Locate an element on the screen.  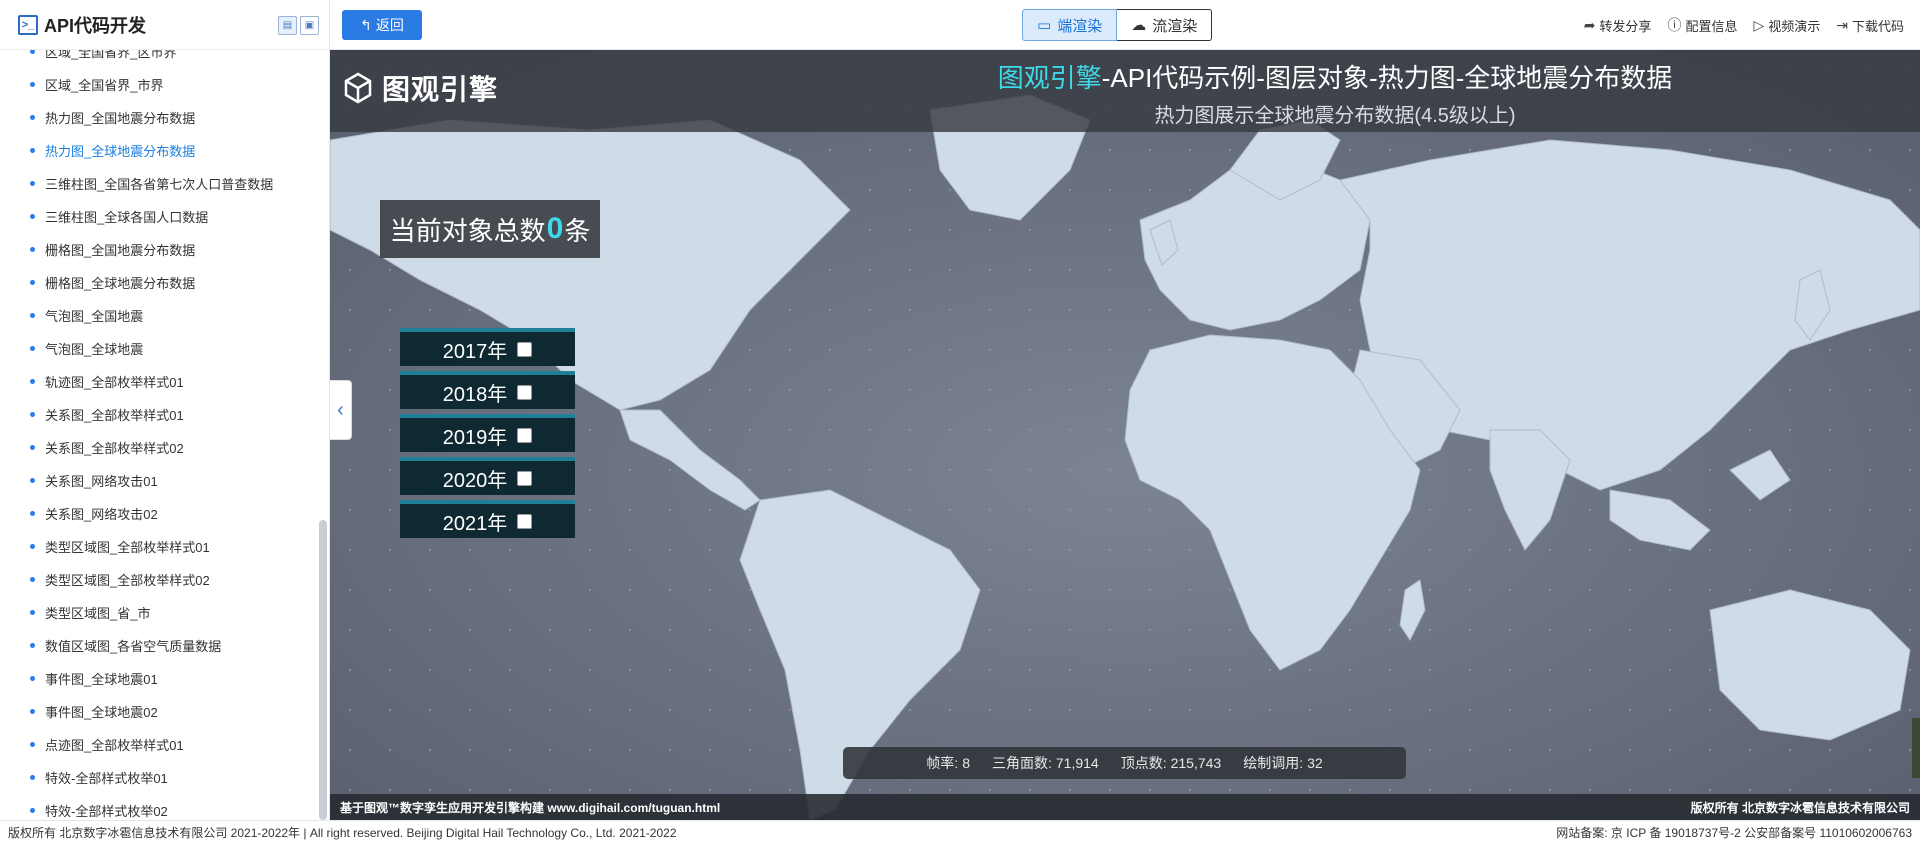
sidebar-item: 类型区域图_省_市 is located at coordinates (158, 612).